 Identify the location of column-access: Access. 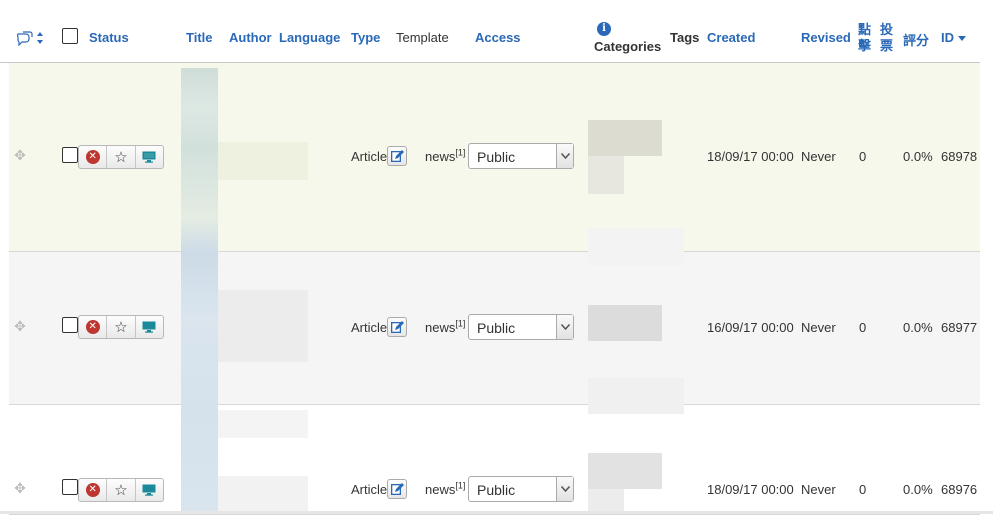
(498, 37).